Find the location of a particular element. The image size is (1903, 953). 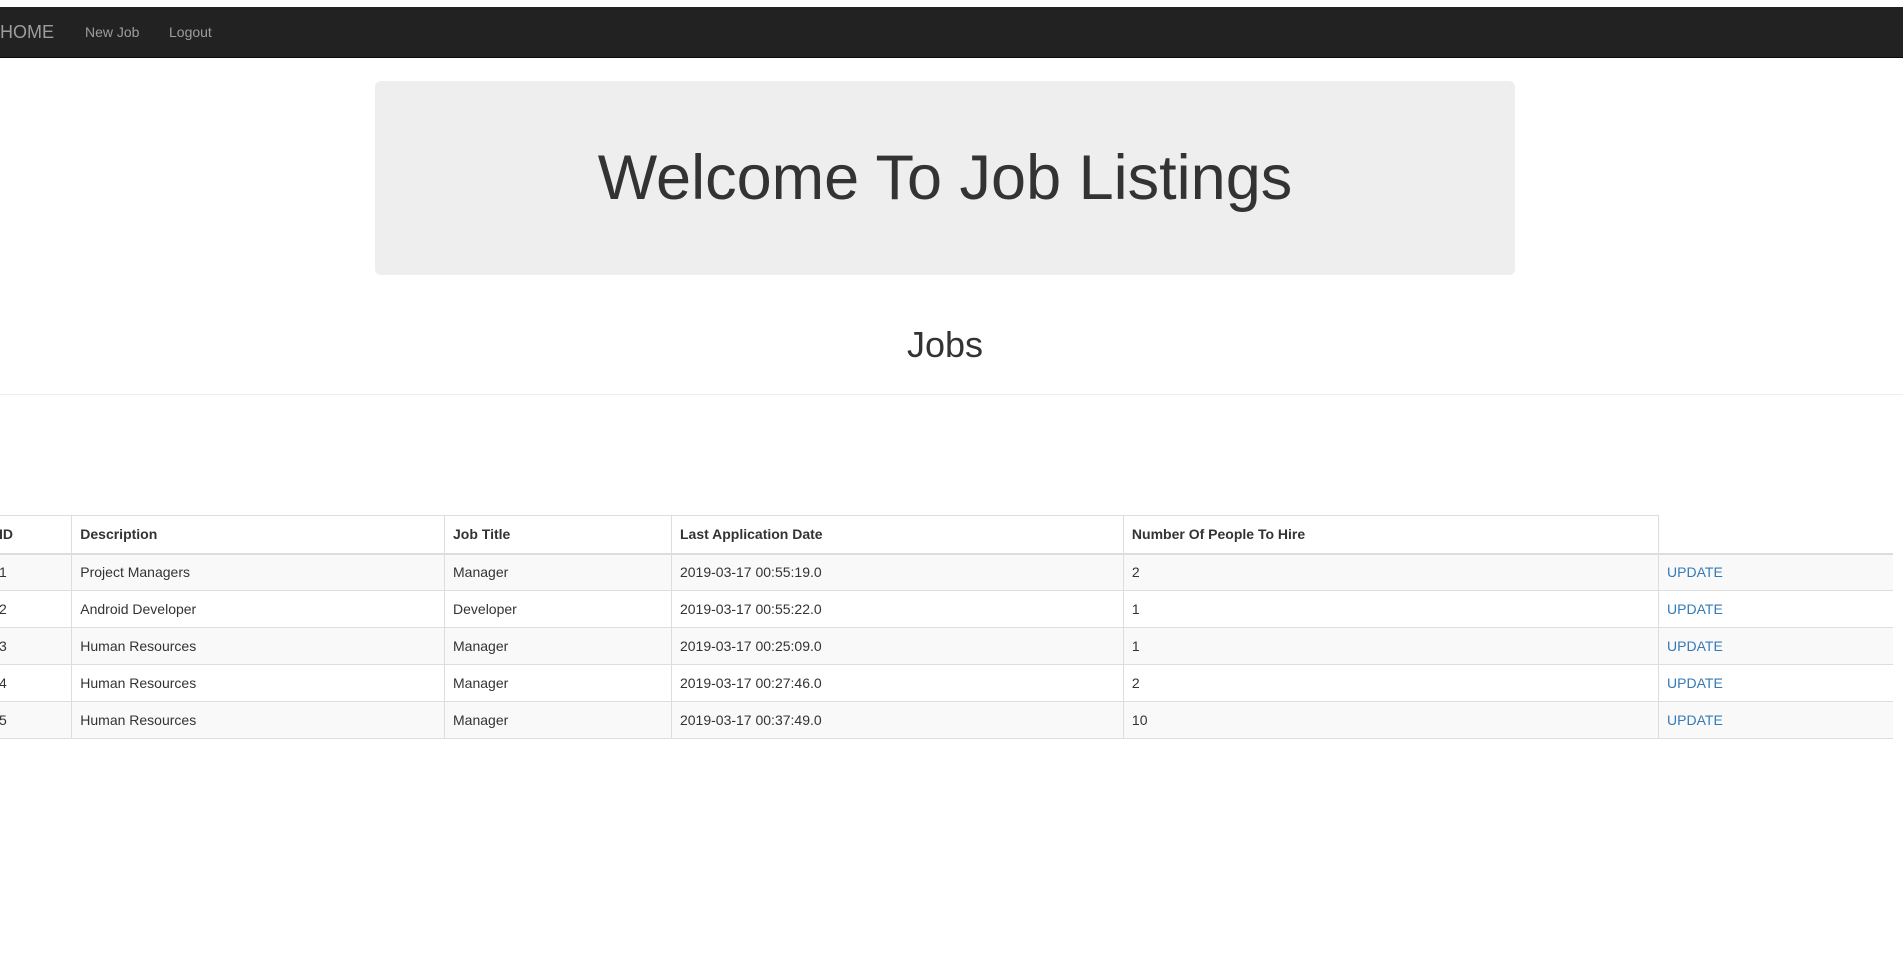

column-header-people-to-hire: Number Of People To Hire is located at coordinates (1391, 535).